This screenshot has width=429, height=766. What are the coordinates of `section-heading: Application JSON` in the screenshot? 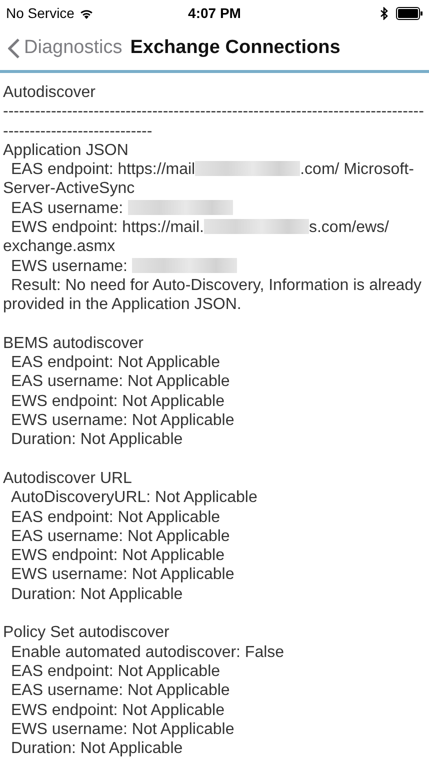 It's located at (66, 150).